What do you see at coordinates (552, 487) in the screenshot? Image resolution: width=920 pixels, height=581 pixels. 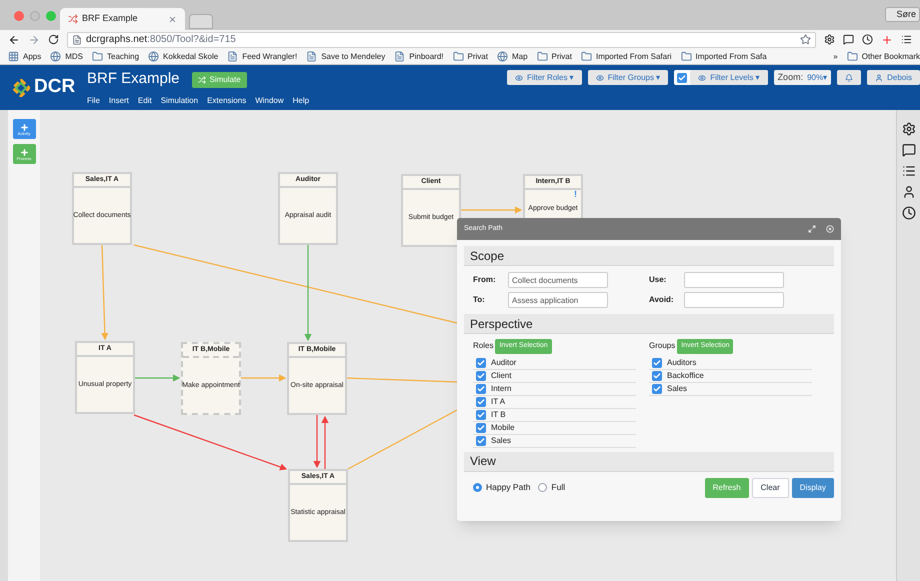 I see `radio-option: Full` at bounding box center [552, 487].